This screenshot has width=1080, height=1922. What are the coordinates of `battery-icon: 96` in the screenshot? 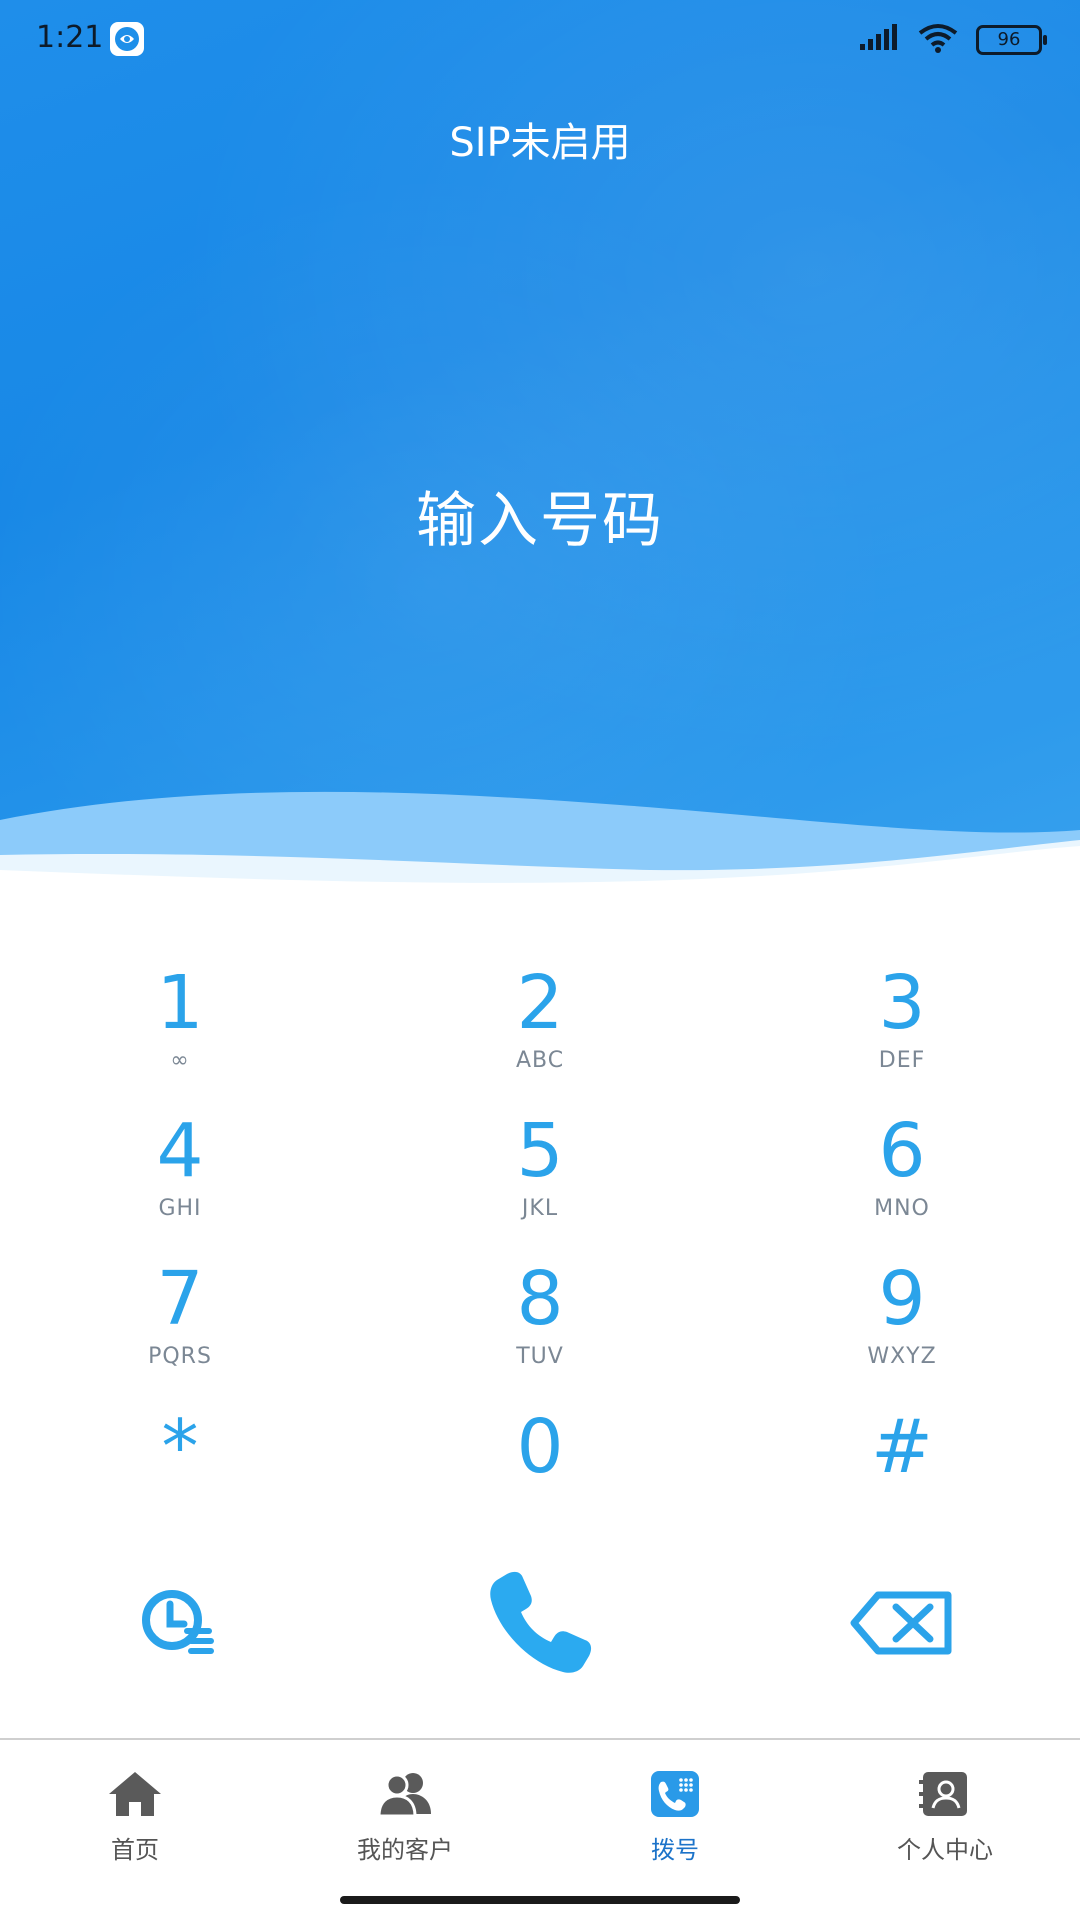 It's located at (1011, 40).